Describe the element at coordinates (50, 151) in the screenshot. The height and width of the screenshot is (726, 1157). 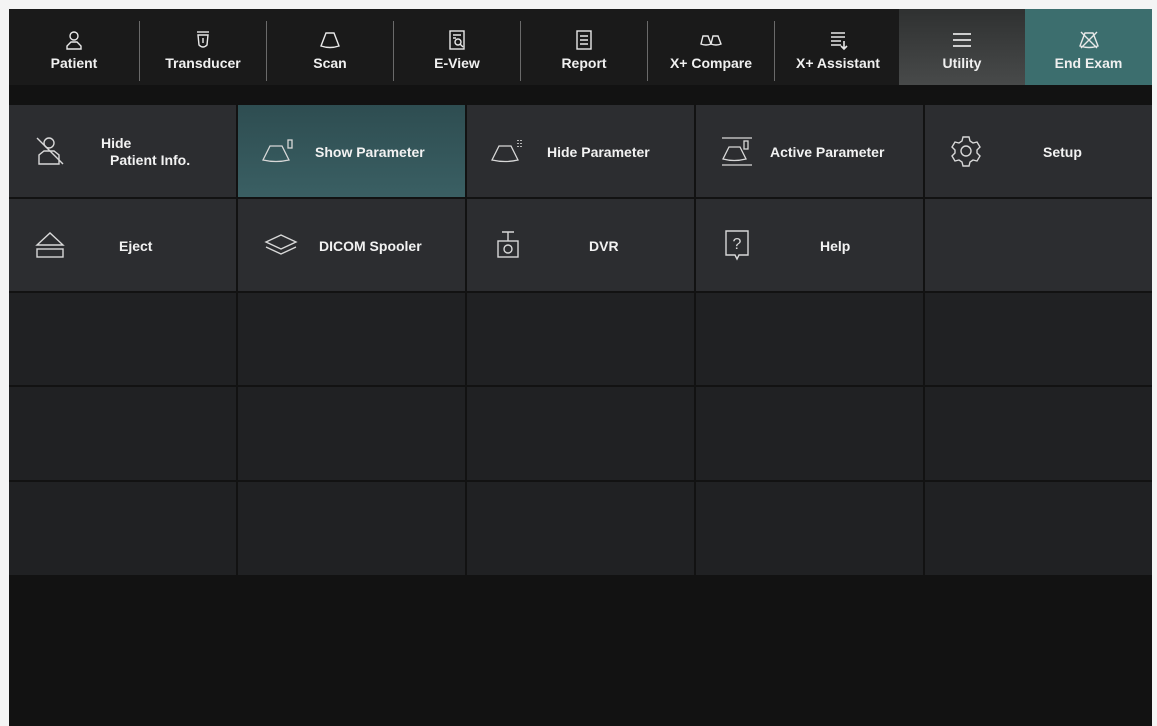
I see `hide-patient-icon` at that location.